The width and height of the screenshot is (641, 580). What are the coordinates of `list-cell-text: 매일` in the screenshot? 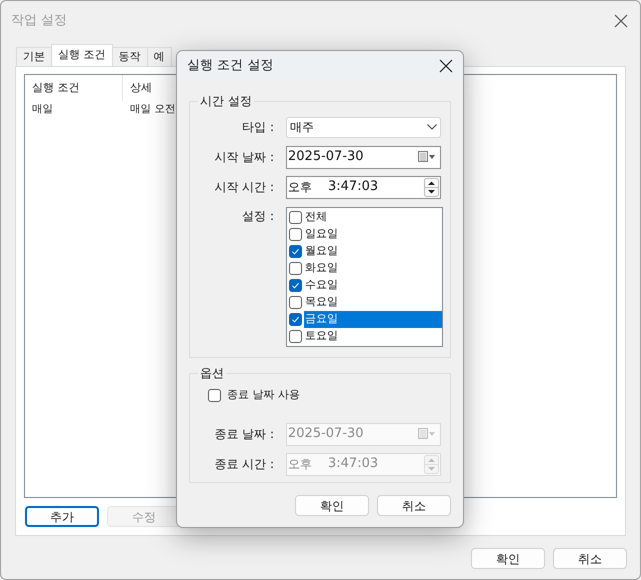 It's located at (42, 110).